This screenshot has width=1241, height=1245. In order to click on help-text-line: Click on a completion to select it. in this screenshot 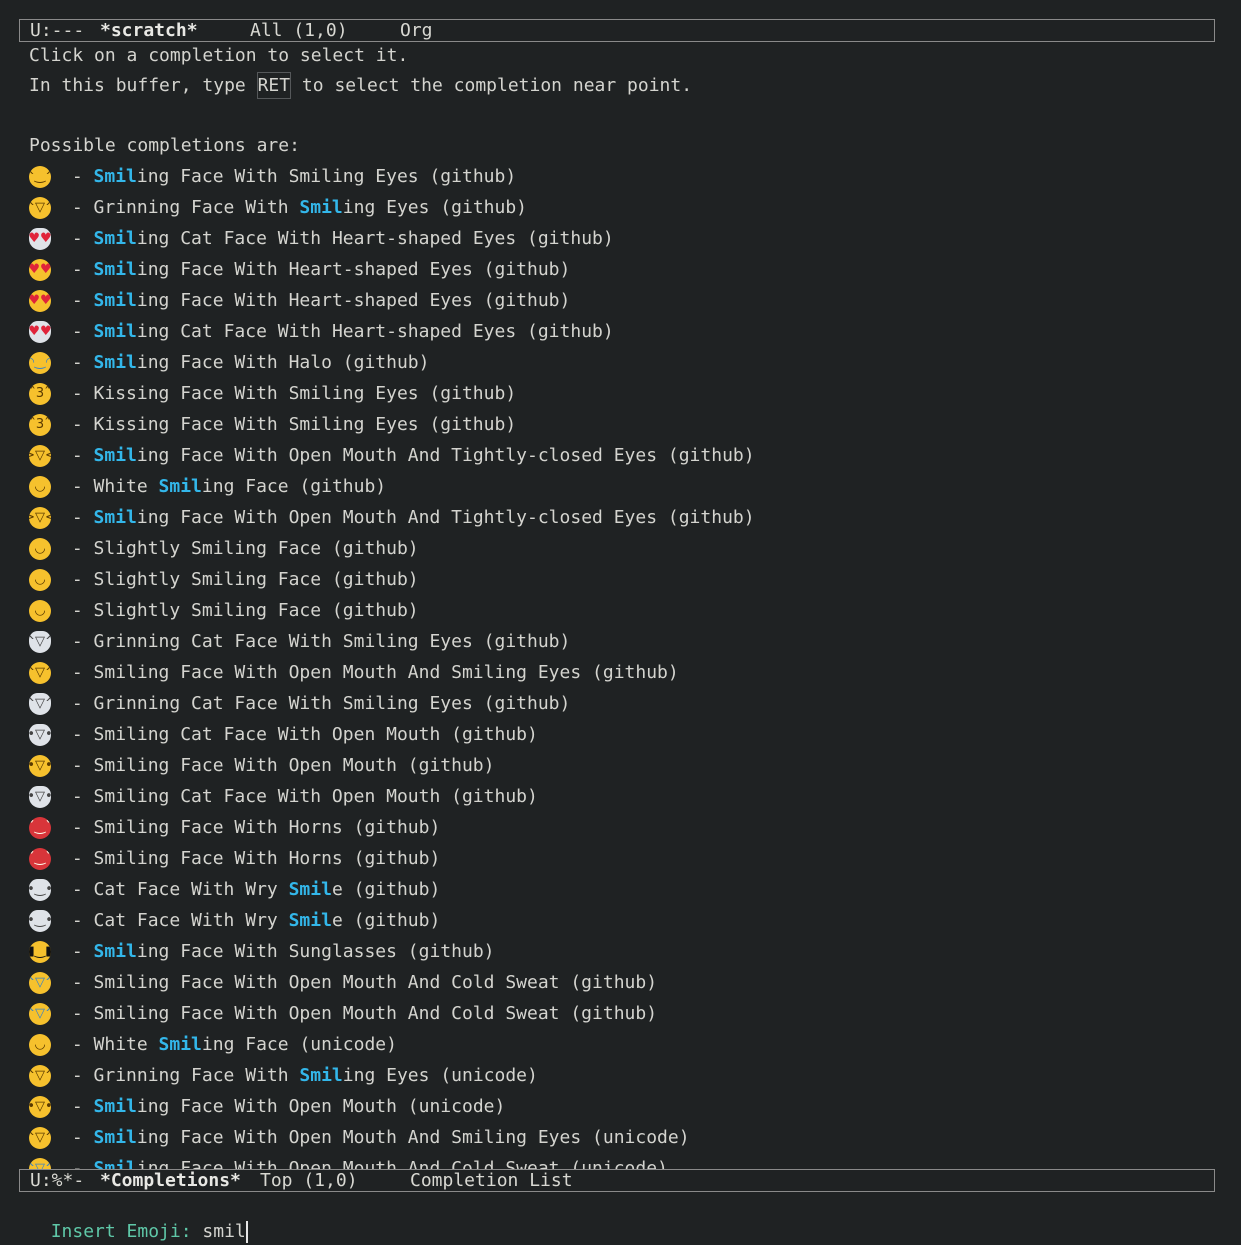, I will do `click(219, 55)`.